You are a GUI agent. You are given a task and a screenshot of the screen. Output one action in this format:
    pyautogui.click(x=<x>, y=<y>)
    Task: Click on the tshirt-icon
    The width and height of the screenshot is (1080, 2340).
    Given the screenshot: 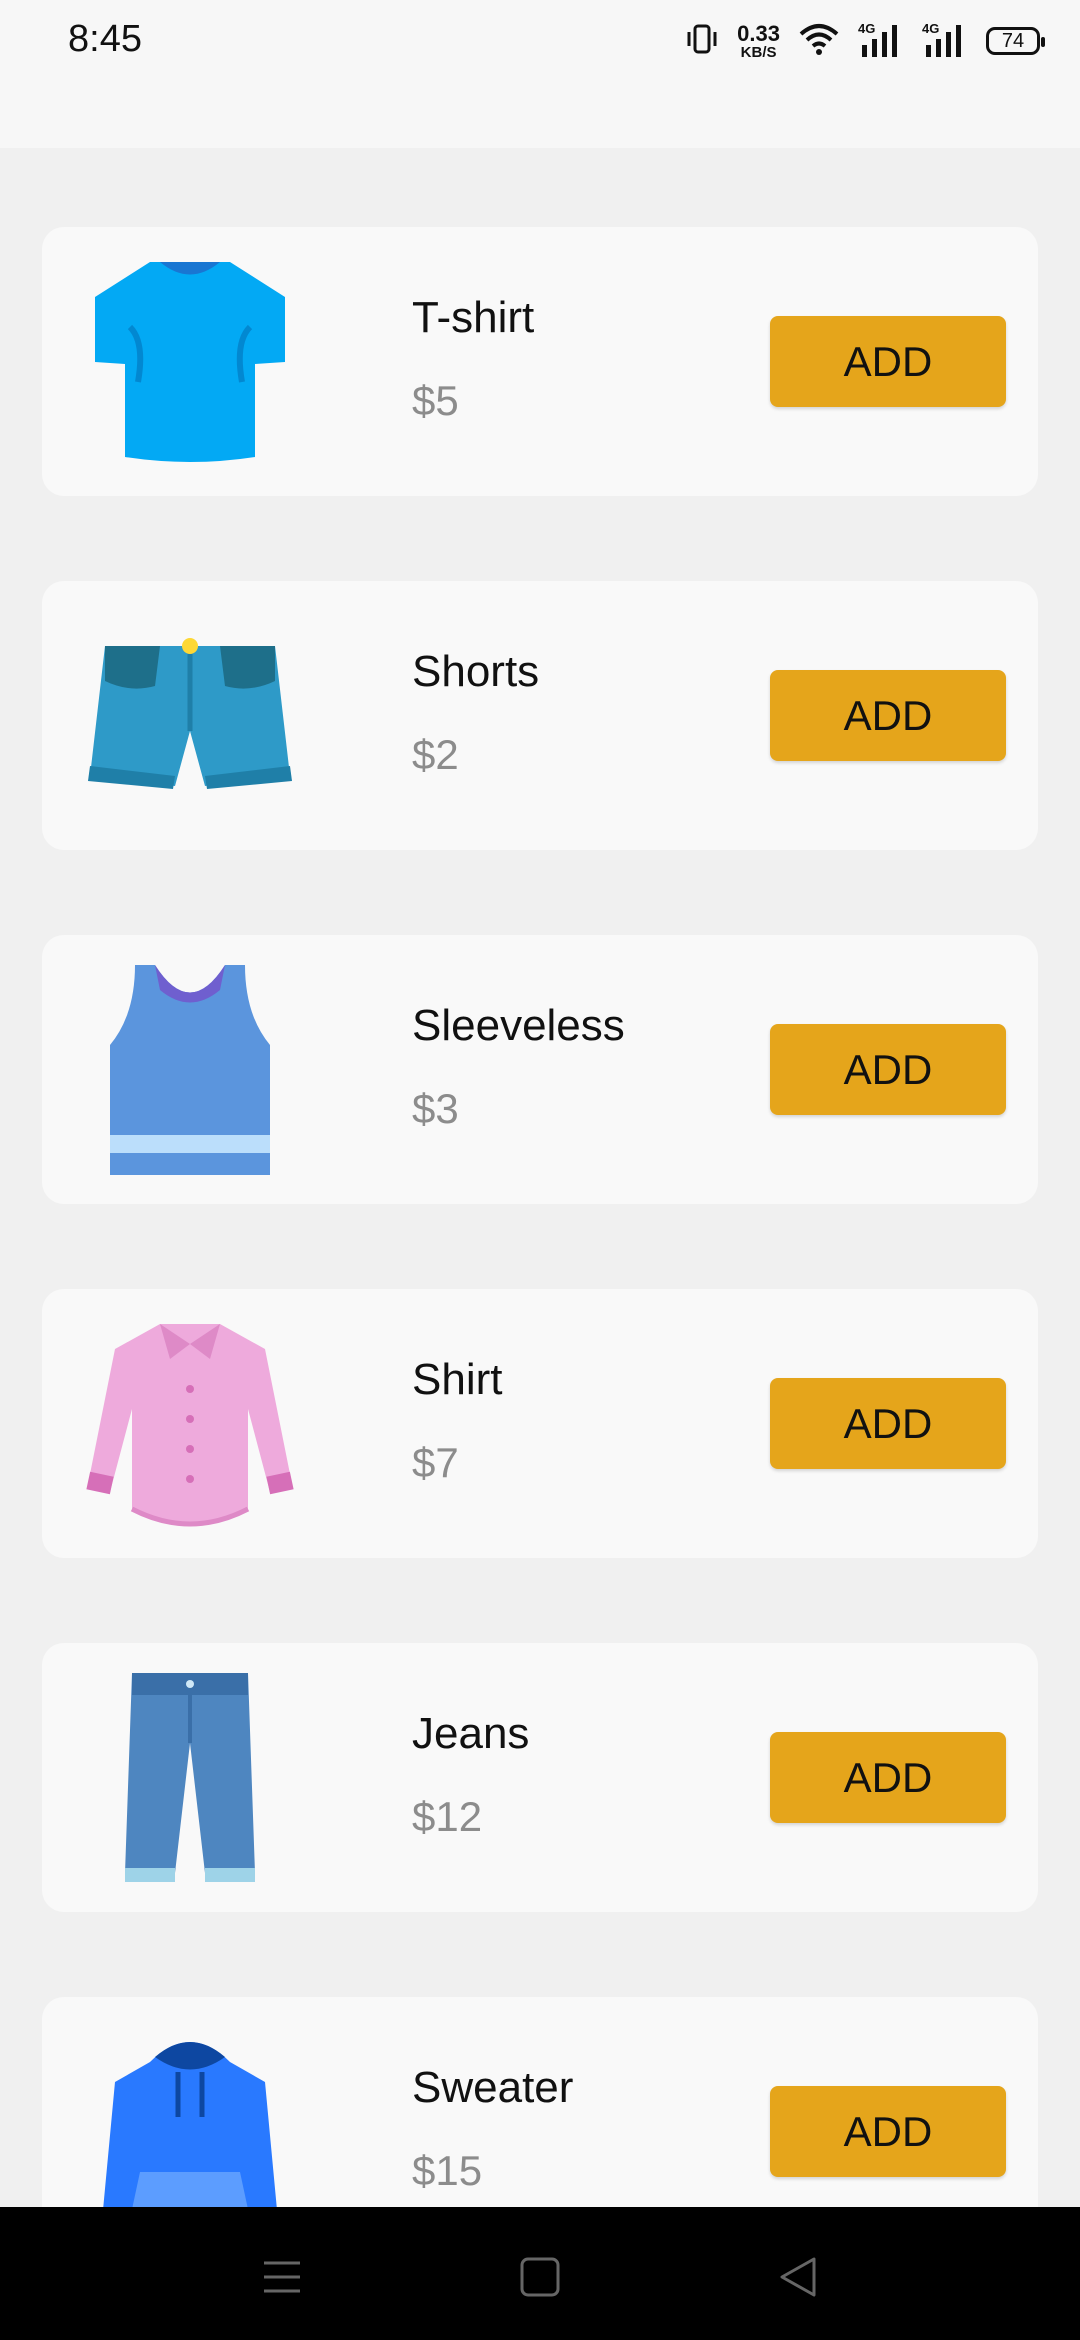 What is the action you would take?
    pyautogui.click(x=190, y=362)
    